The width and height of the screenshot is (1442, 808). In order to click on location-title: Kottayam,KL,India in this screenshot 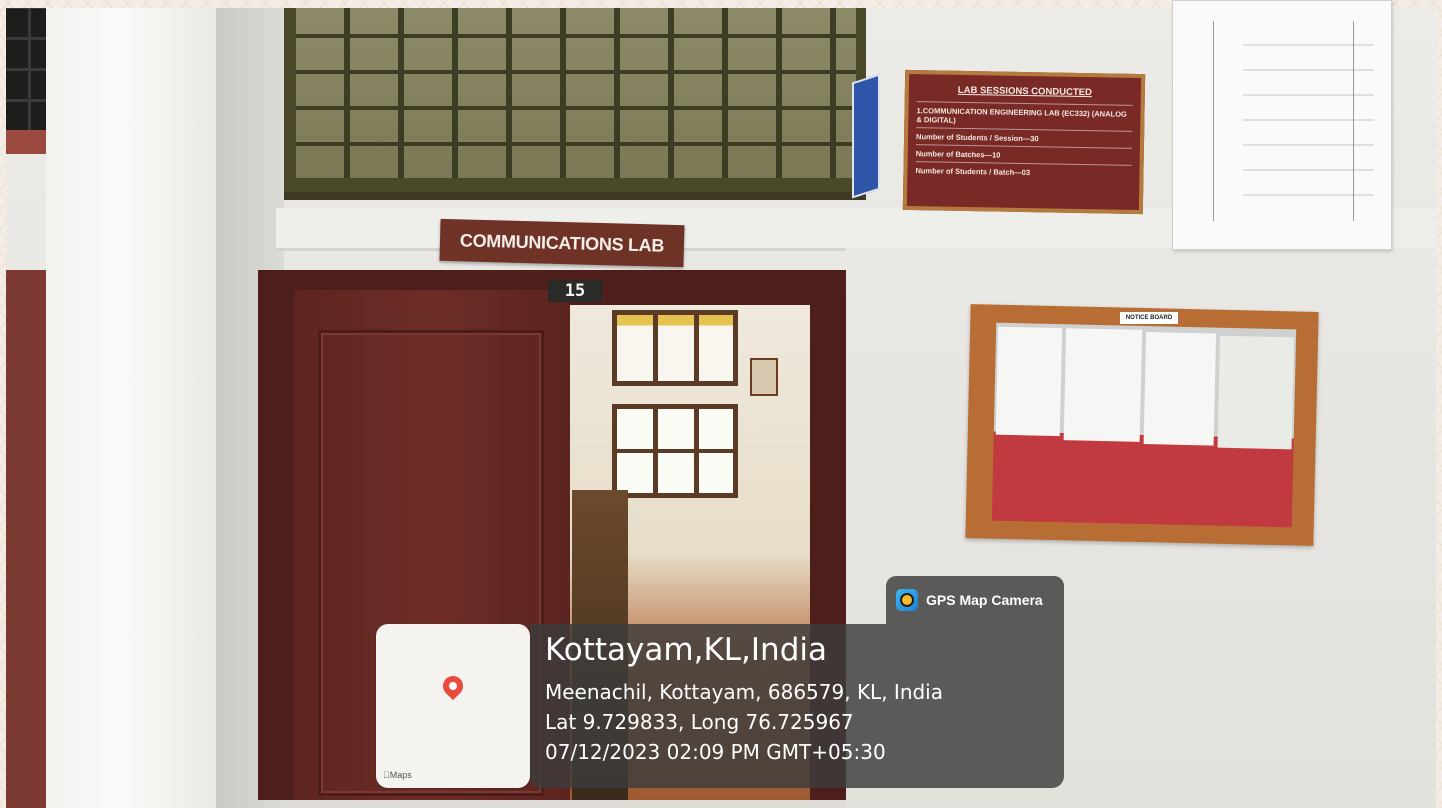, I will do `click(686, 650)`.